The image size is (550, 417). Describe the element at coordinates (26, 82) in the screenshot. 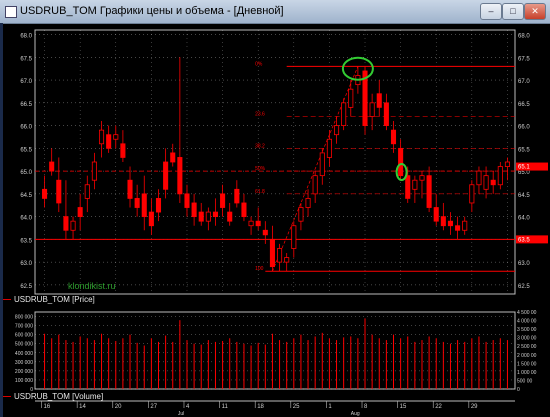

I see `price-y-tick-left: 67.0` at that location.